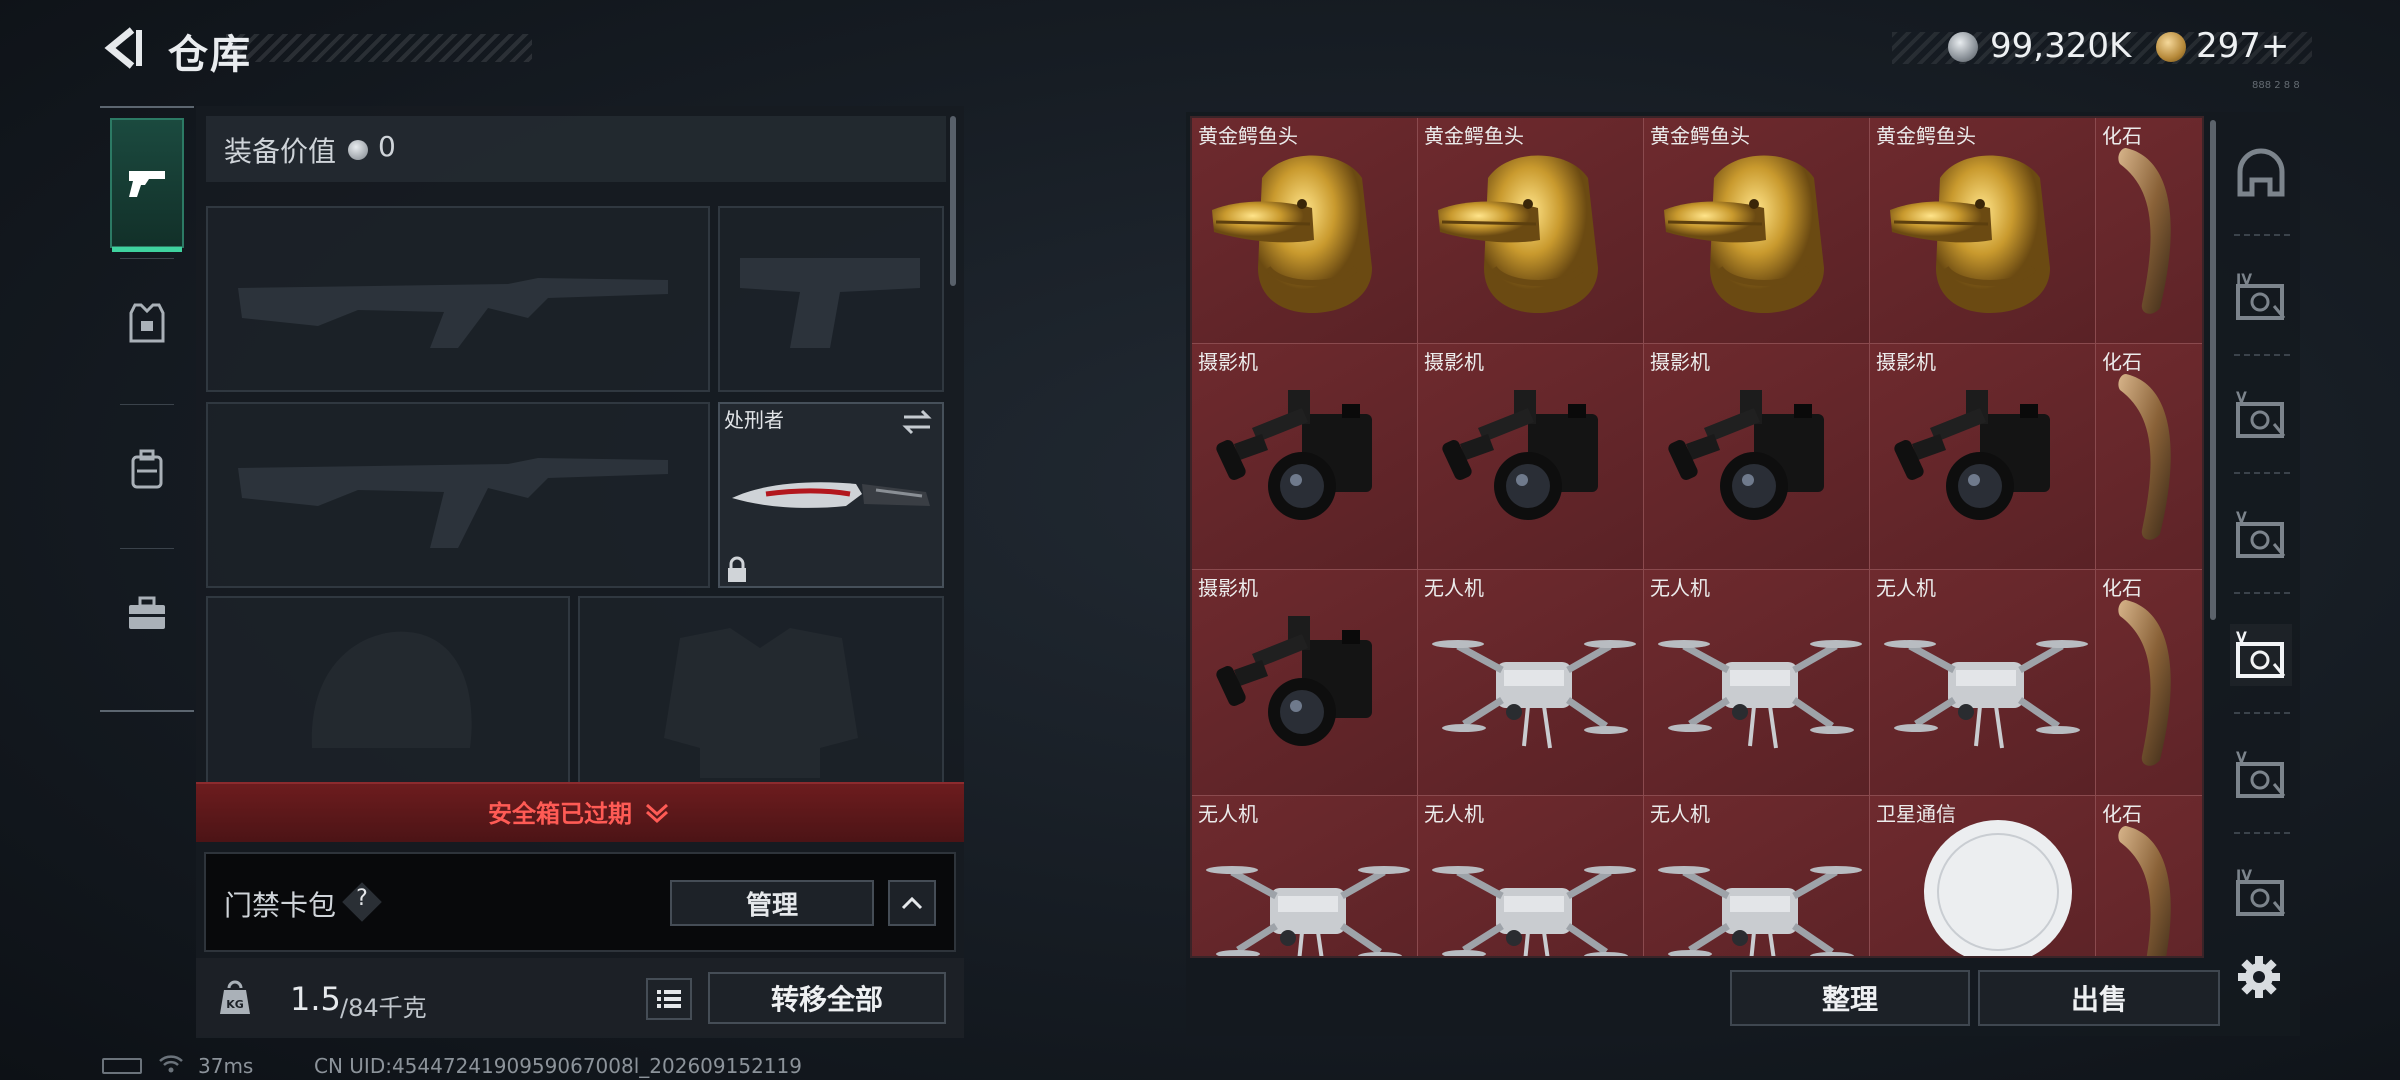 This screenshot has width=2400, height=1080. What do you see at coordinates (754, 420) in the screenshot?
I see `melee-name: 处刑者` at bounding box center [754, 420].